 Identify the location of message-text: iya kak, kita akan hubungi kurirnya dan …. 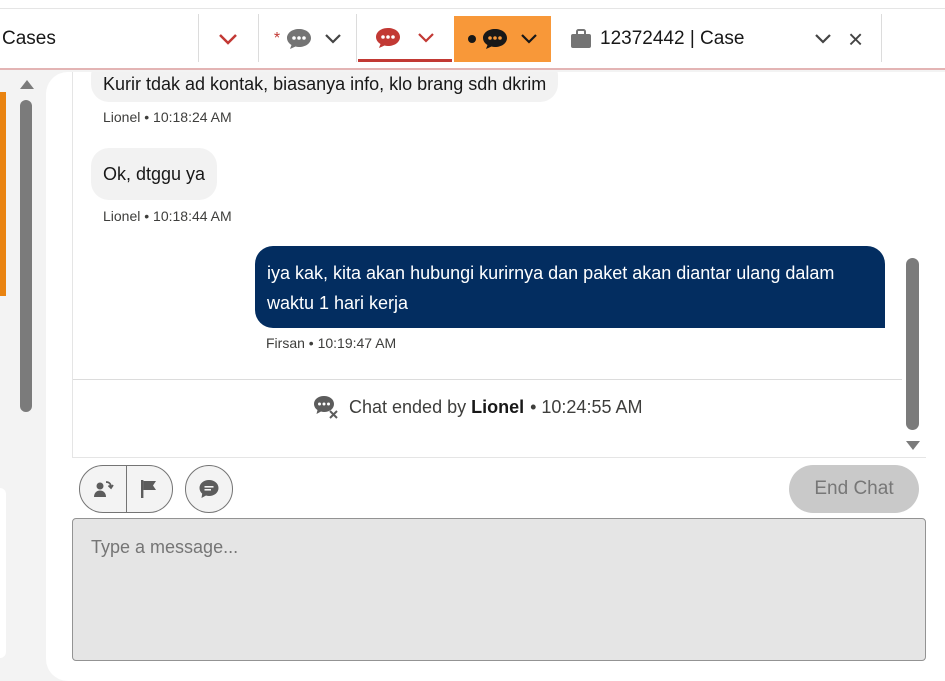
(551, 288).